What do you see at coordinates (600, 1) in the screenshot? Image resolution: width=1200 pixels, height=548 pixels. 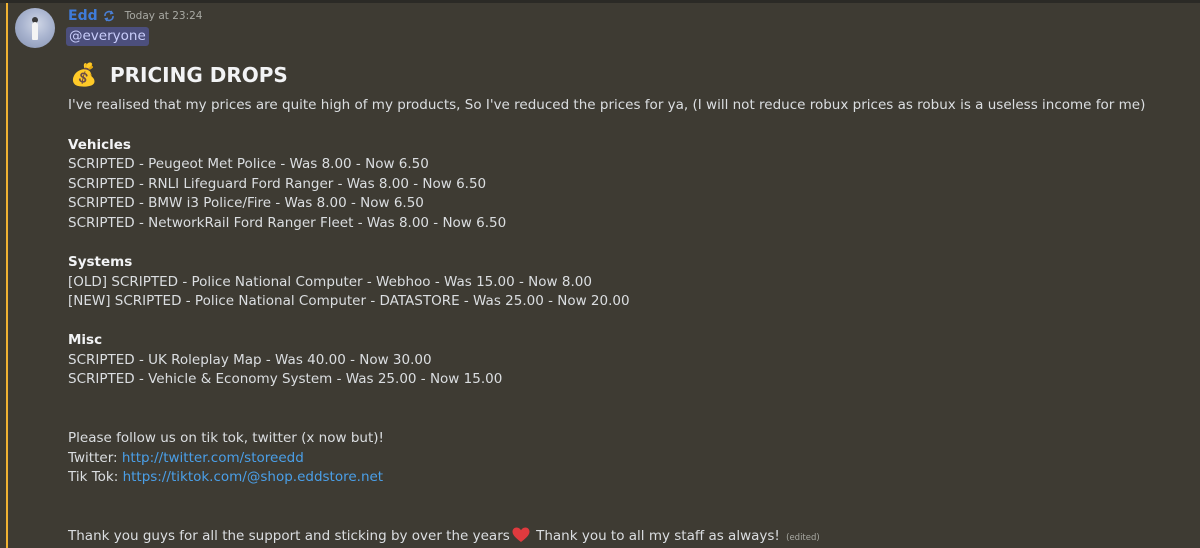 I see `divider` at bounding box center [600, 1].